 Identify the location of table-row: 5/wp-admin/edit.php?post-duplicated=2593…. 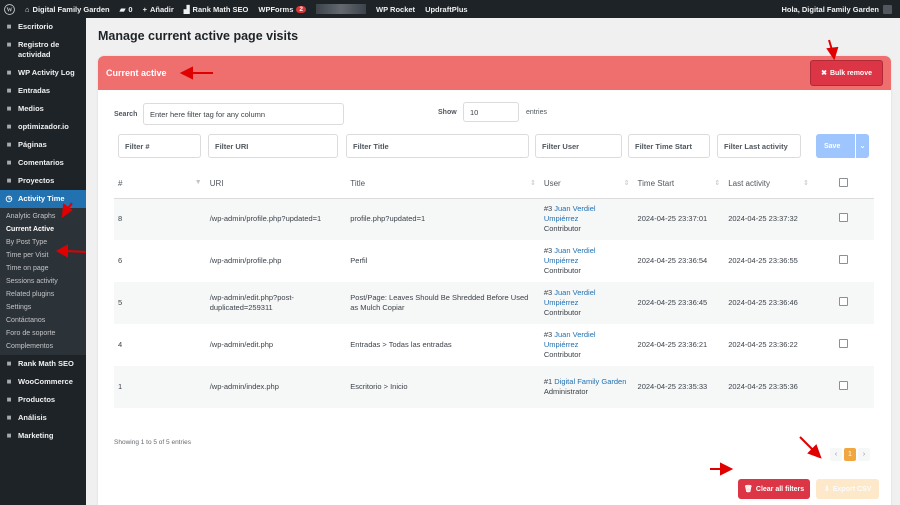
(494, 303).